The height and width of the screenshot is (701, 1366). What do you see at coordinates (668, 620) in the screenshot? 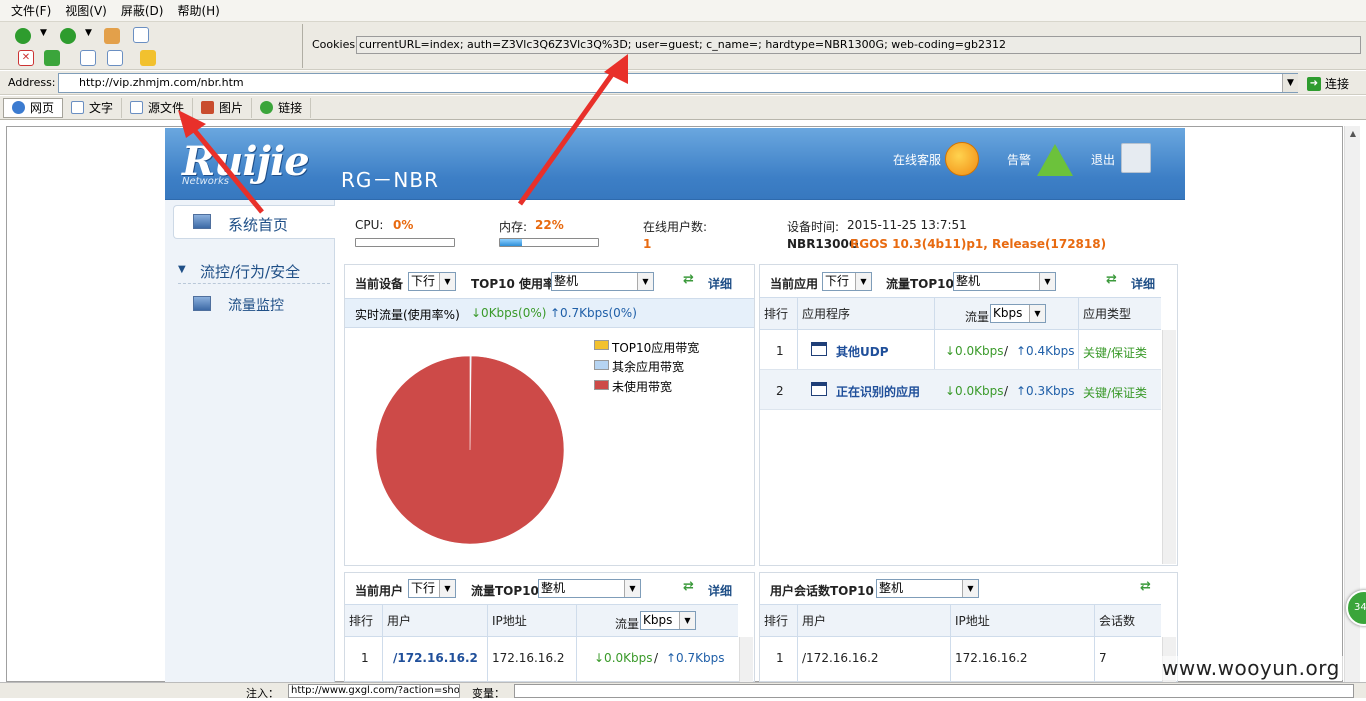
I see `user-unit-select: Kbps ▼` at bounding box center [668, 620].